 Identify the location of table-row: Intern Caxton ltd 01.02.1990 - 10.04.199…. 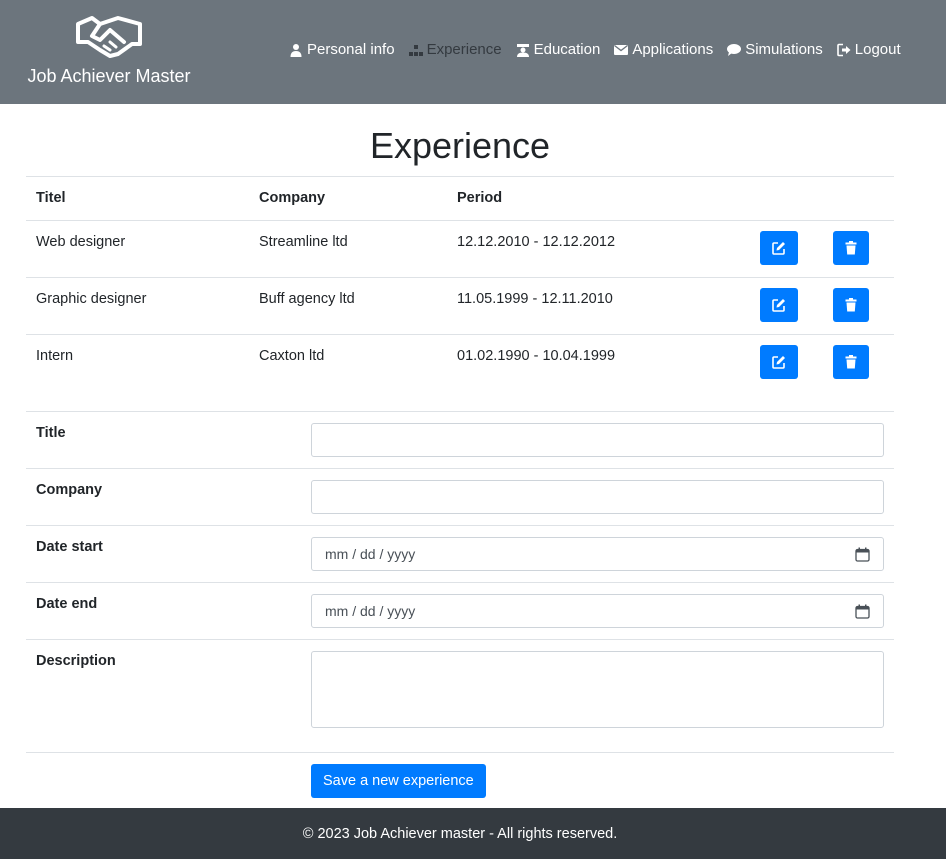
(460, 362).